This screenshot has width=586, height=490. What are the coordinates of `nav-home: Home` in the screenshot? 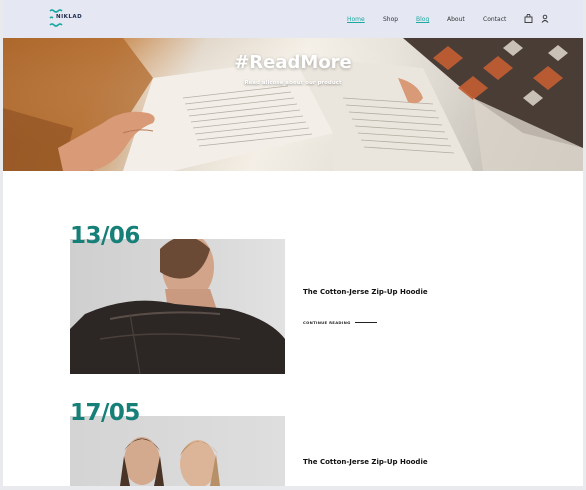 It's located at (356, 19).